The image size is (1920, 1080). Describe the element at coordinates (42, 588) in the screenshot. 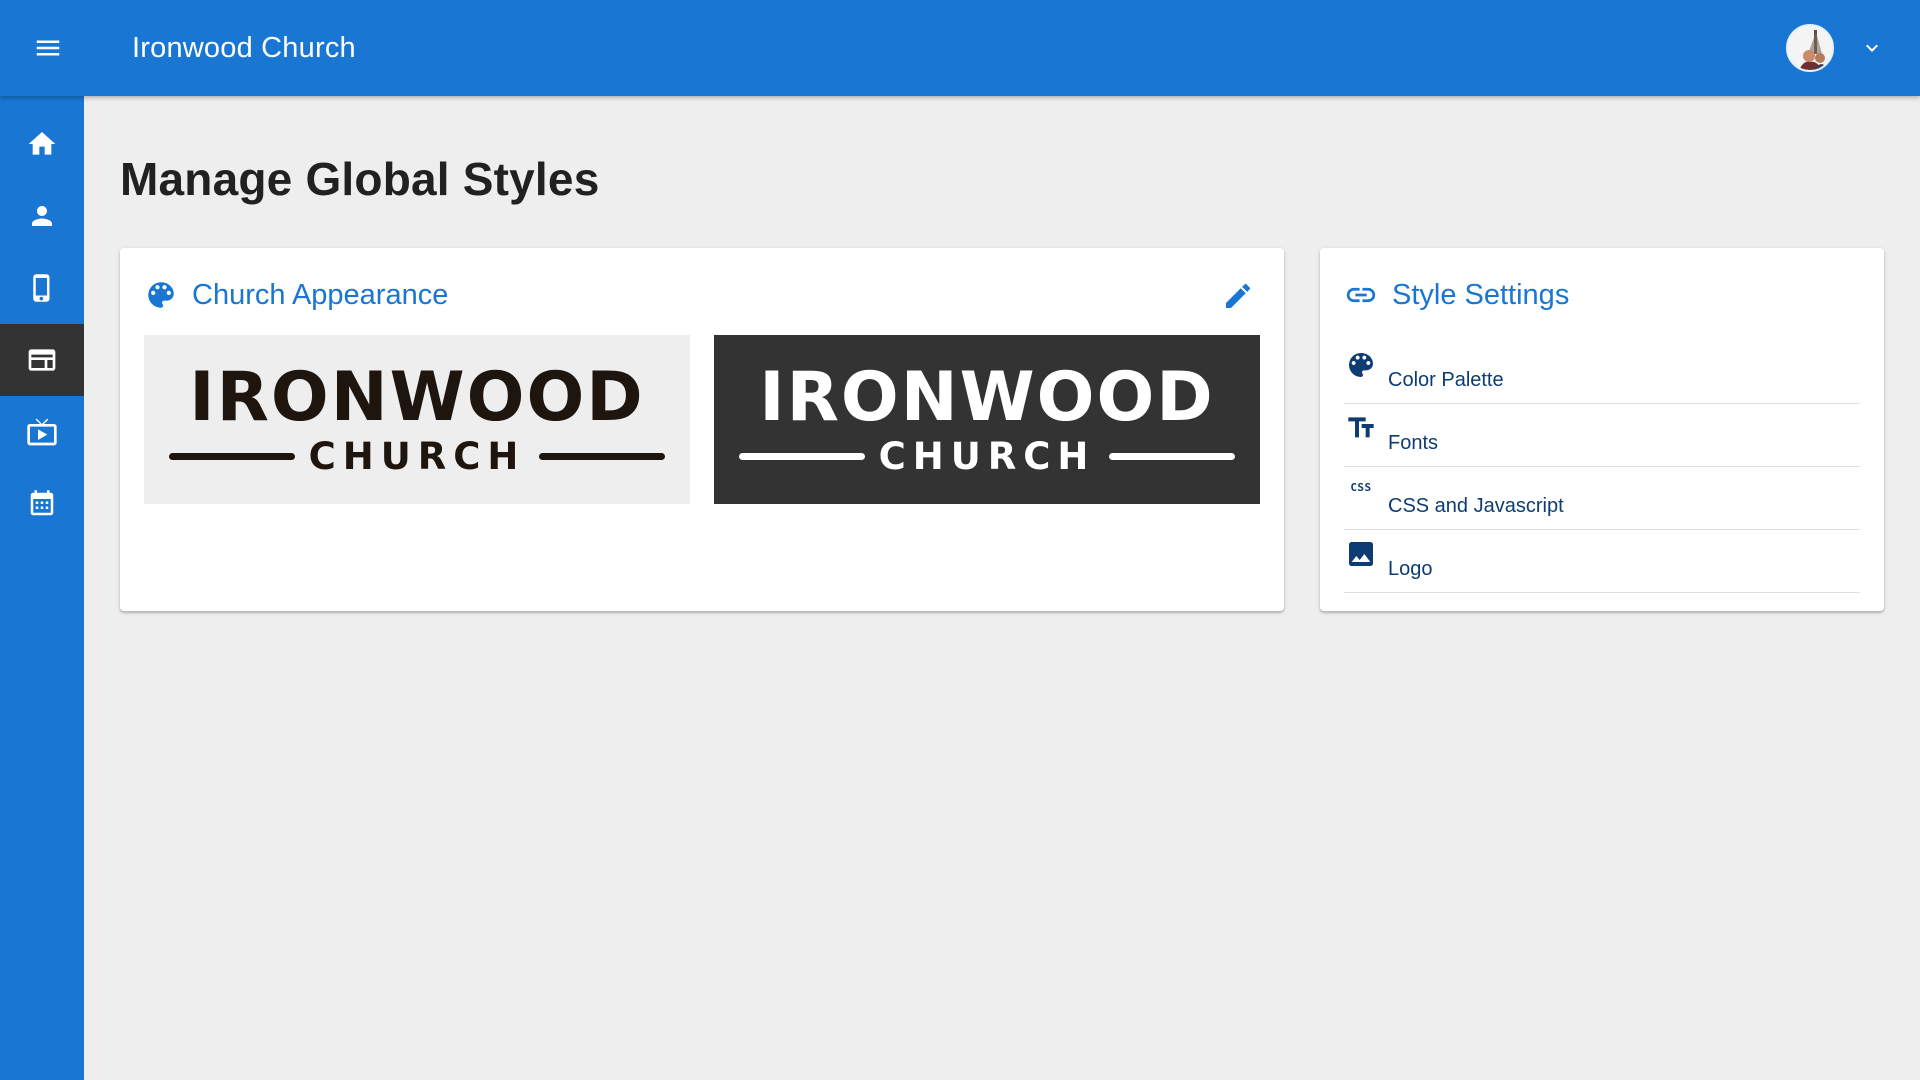

I see `side-nav` at that location.